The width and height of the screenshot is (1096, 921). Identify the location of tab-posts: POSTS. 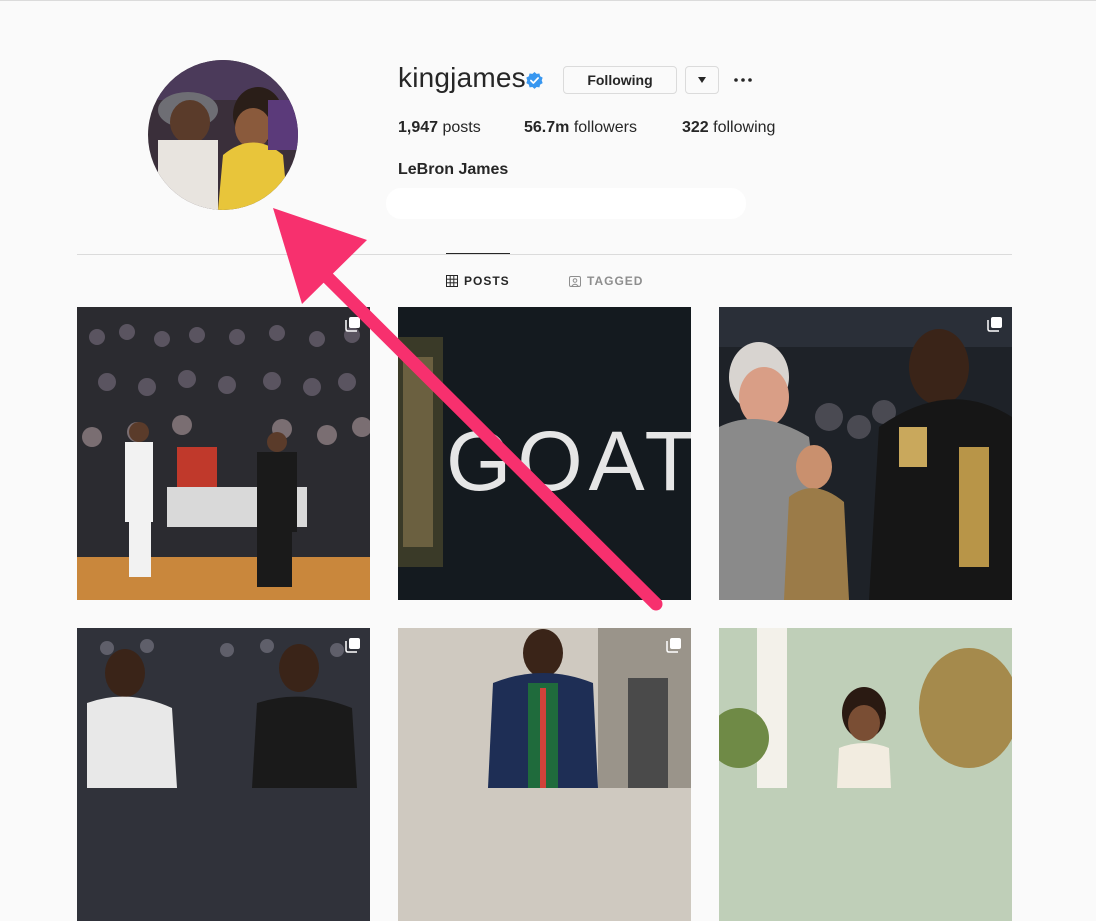
(478, 281).